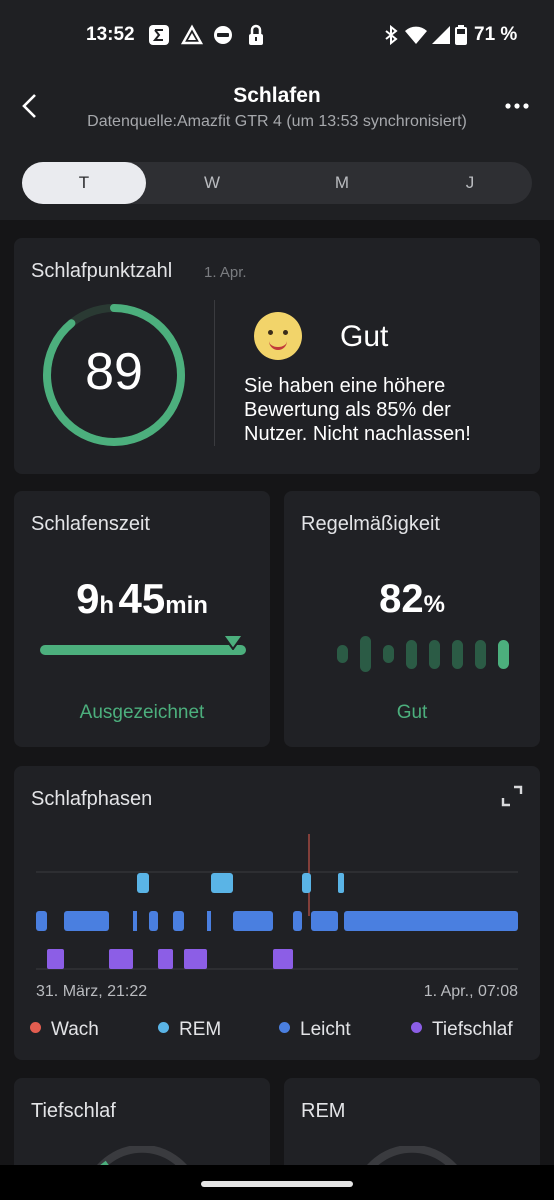 Image resolution: width=554 pixels, height=1200 pixels. I want to click on score-rating: Gut, so click(364, 336).